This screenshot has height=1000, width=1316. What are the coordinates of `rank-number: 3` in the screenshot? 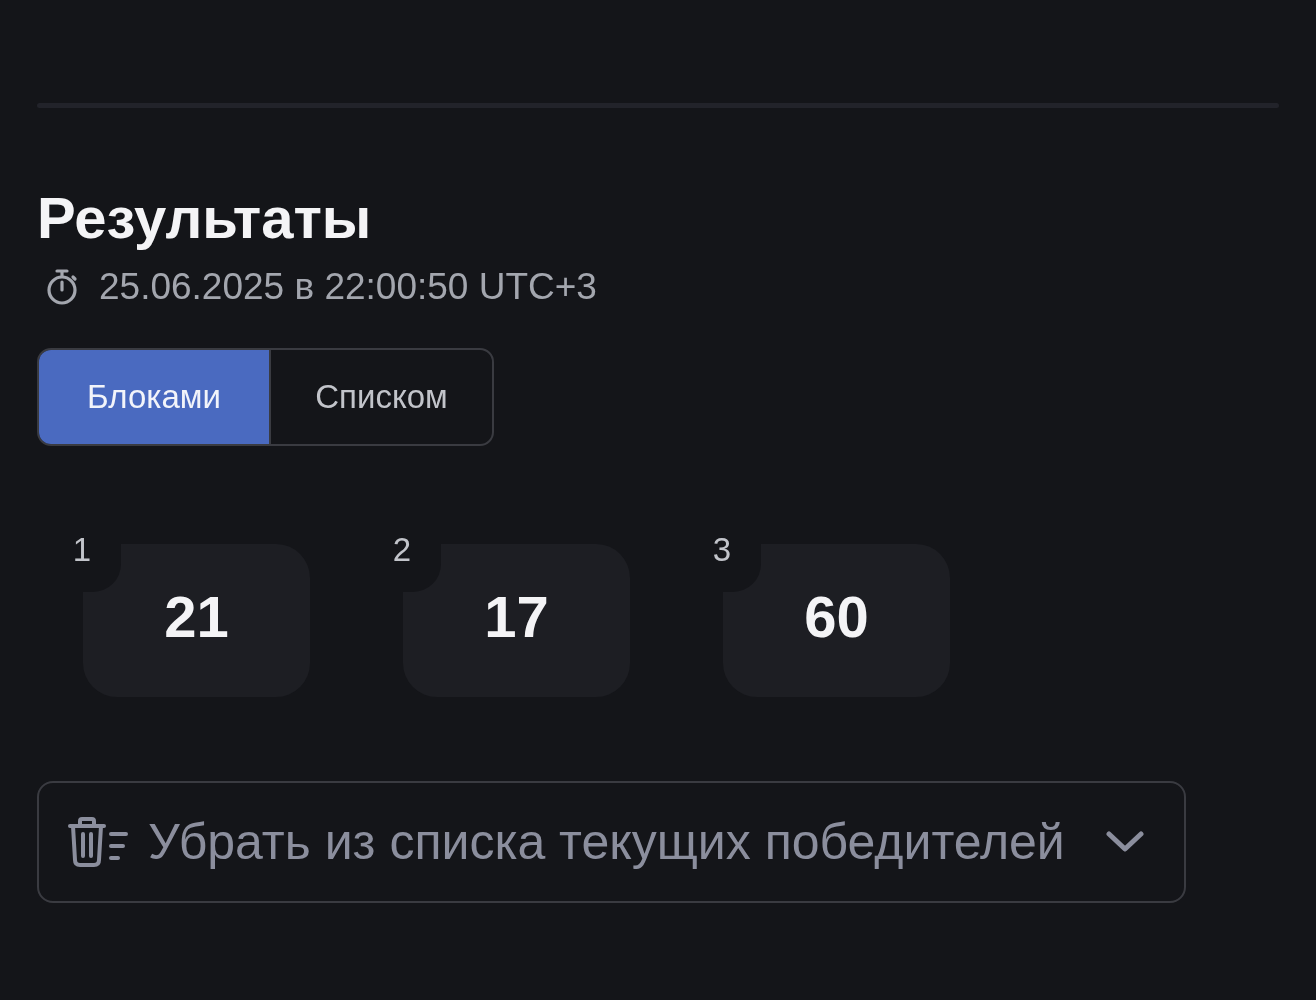 It's located at (722, 550).